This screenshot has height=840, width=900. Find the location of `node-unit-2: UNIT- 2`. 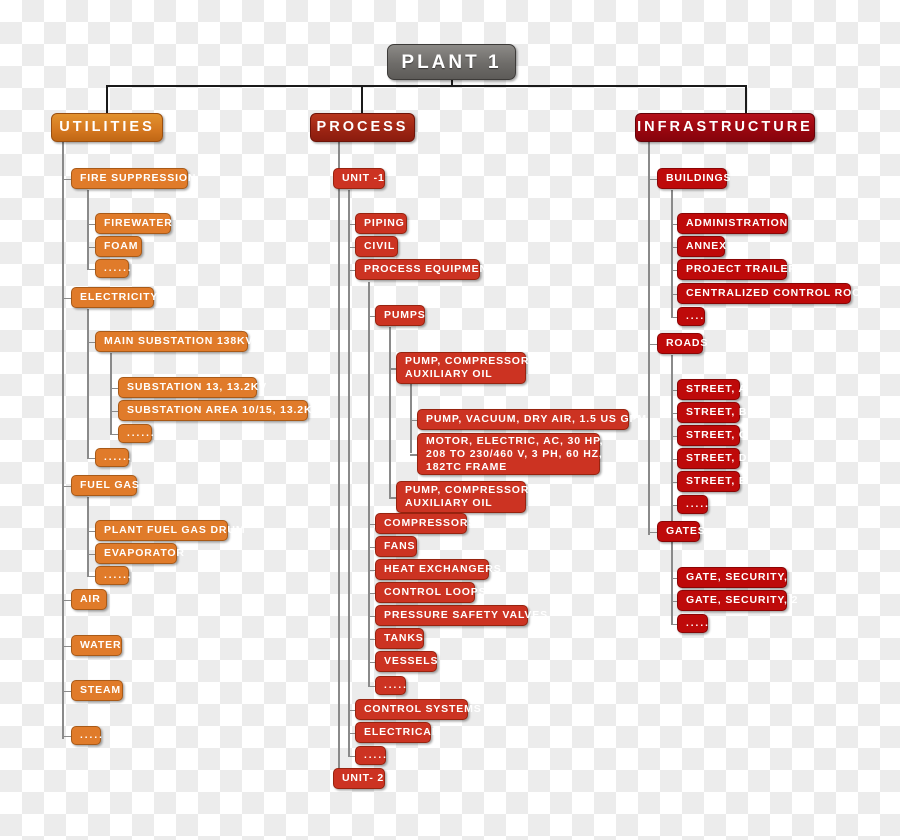

node-unit-2: UNIT- 2 is located at coordinates (359, 778).